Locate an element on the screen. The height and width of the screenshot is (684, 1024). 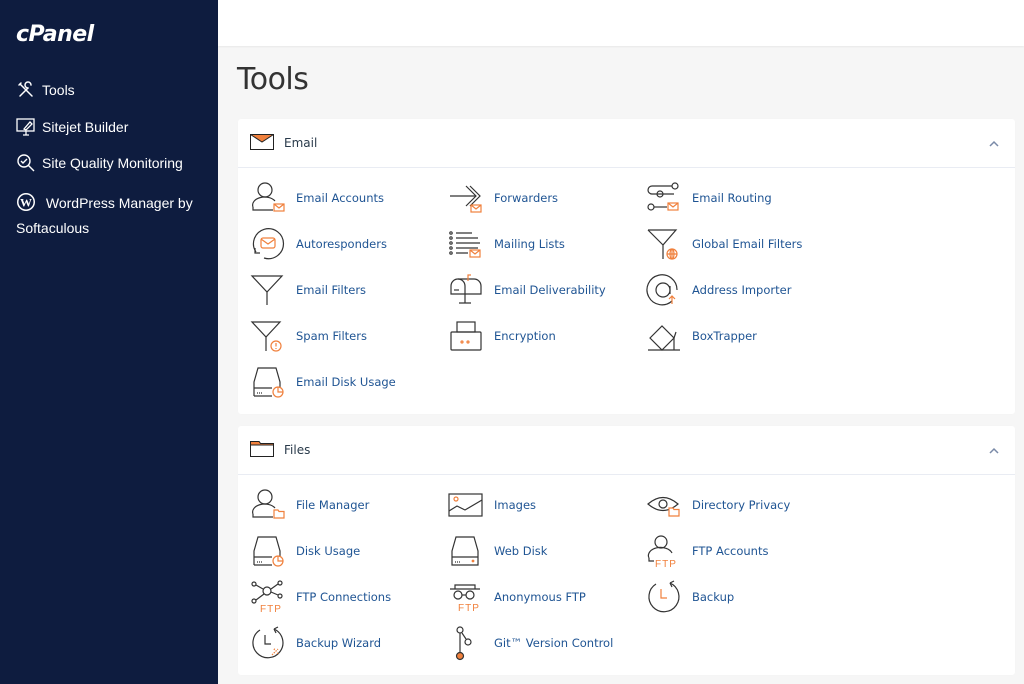
tool-label: Anonymous FTP is located at coordinates (540, 597).